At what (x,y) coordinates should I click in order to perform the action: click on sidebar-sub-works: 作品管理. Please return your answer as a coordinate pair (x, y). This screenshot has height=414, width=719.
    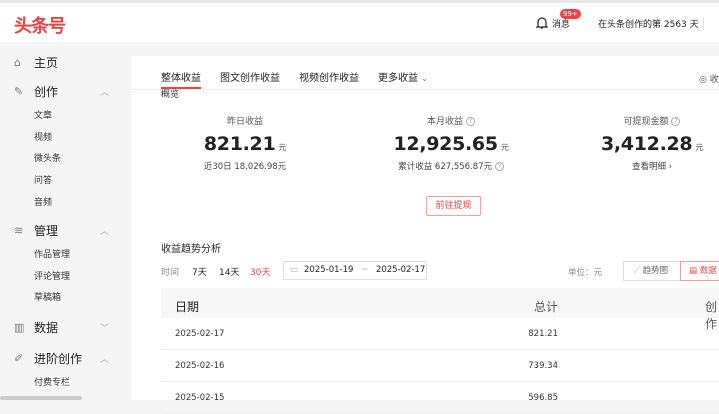
    Looking at the image, I should click on (52, 253).